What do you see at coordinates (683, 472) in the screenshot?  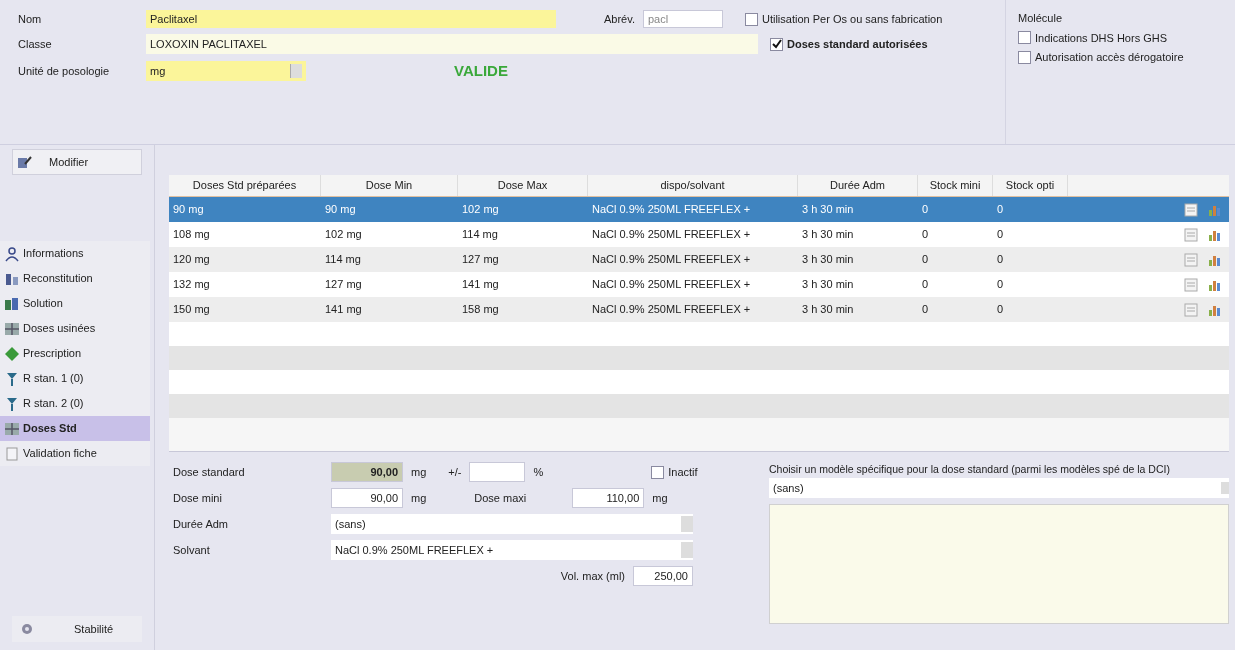 I see `checkbox-label: Inactif` at bounding box center [683, 472].